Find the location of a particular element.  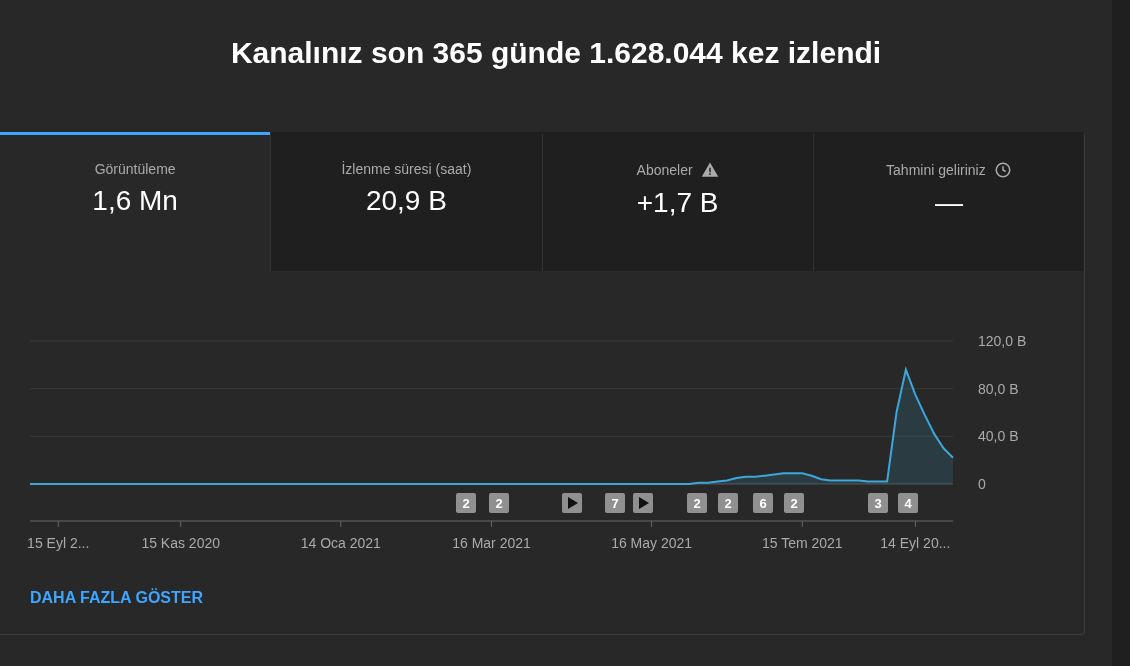

y-axis-label: 80,0 B is located at coordinates (998, 388).